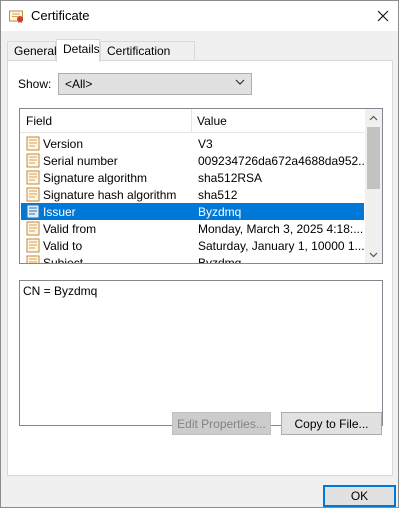 The width and height of the screenshot is (399, 508). I want to click on field-value: sha512RSA, so click(230, 178).